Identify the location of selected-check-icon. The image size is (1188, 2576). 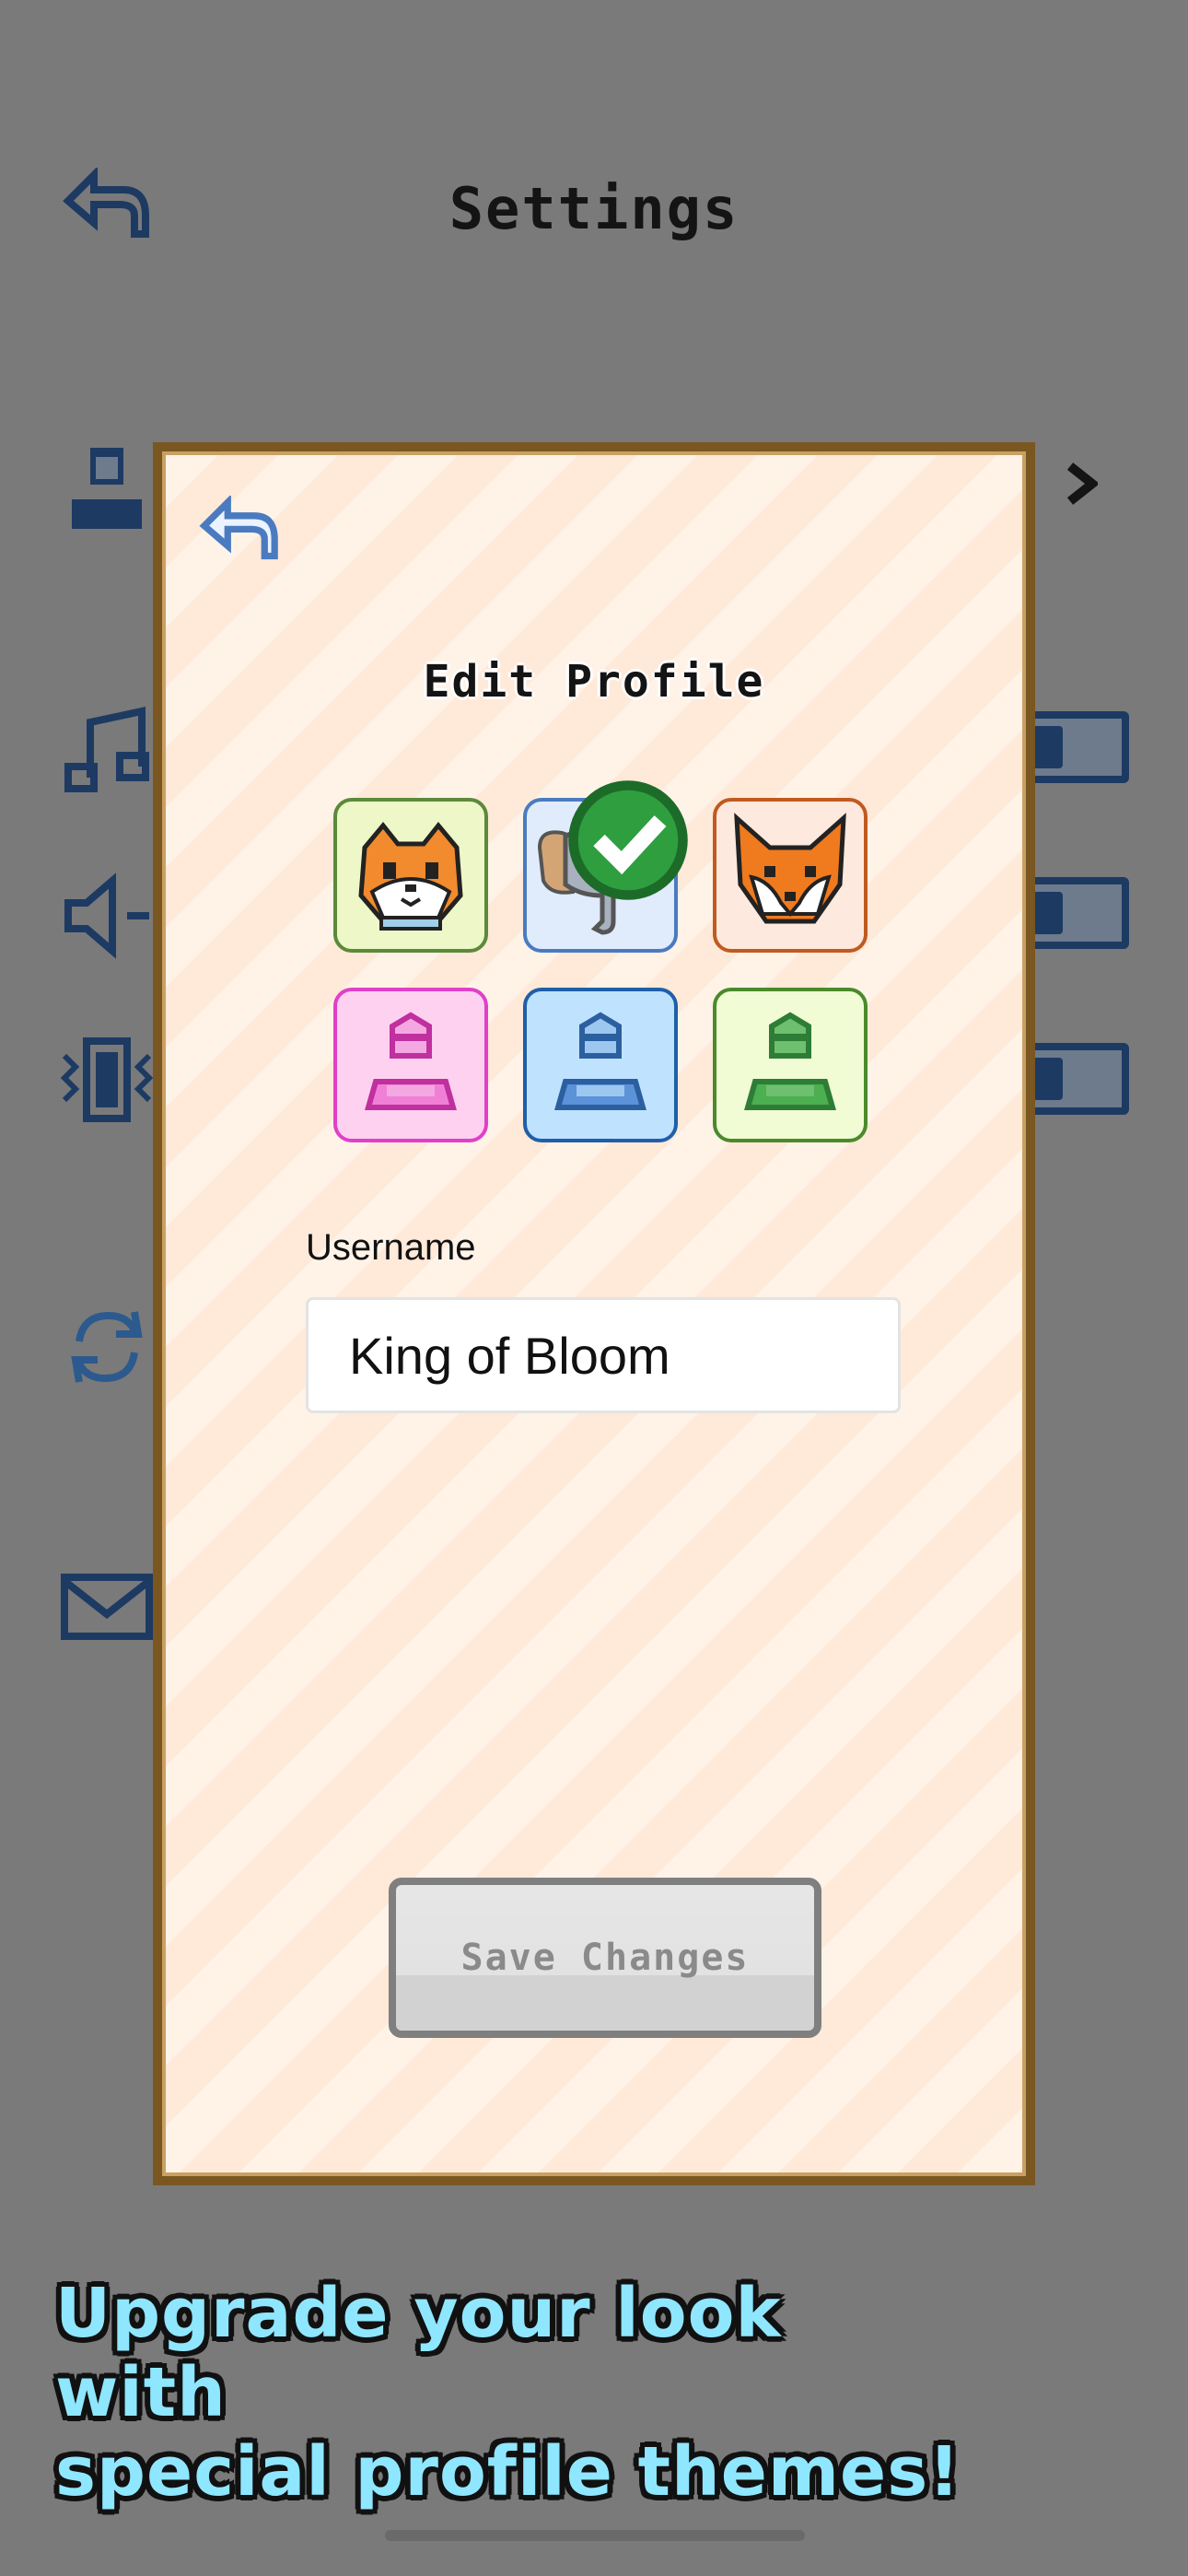
(628, 840).